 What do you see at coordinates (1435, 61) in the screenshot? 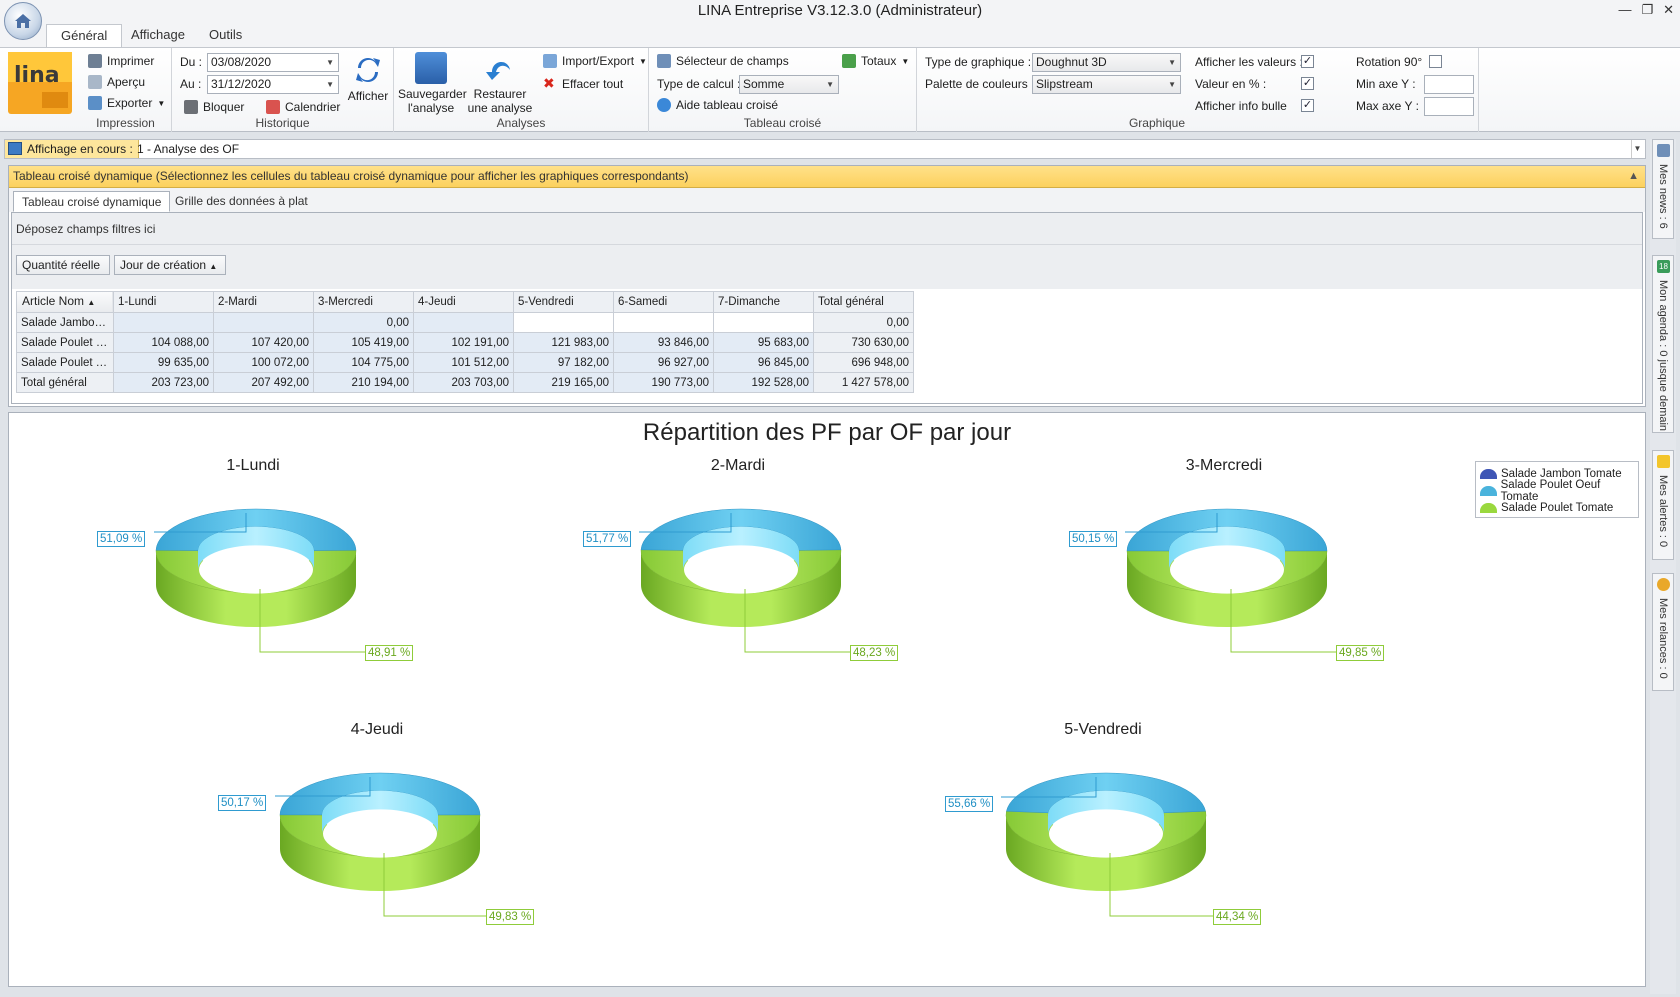
I see `rotation-checkbox` at bounding box center [1435, 61].